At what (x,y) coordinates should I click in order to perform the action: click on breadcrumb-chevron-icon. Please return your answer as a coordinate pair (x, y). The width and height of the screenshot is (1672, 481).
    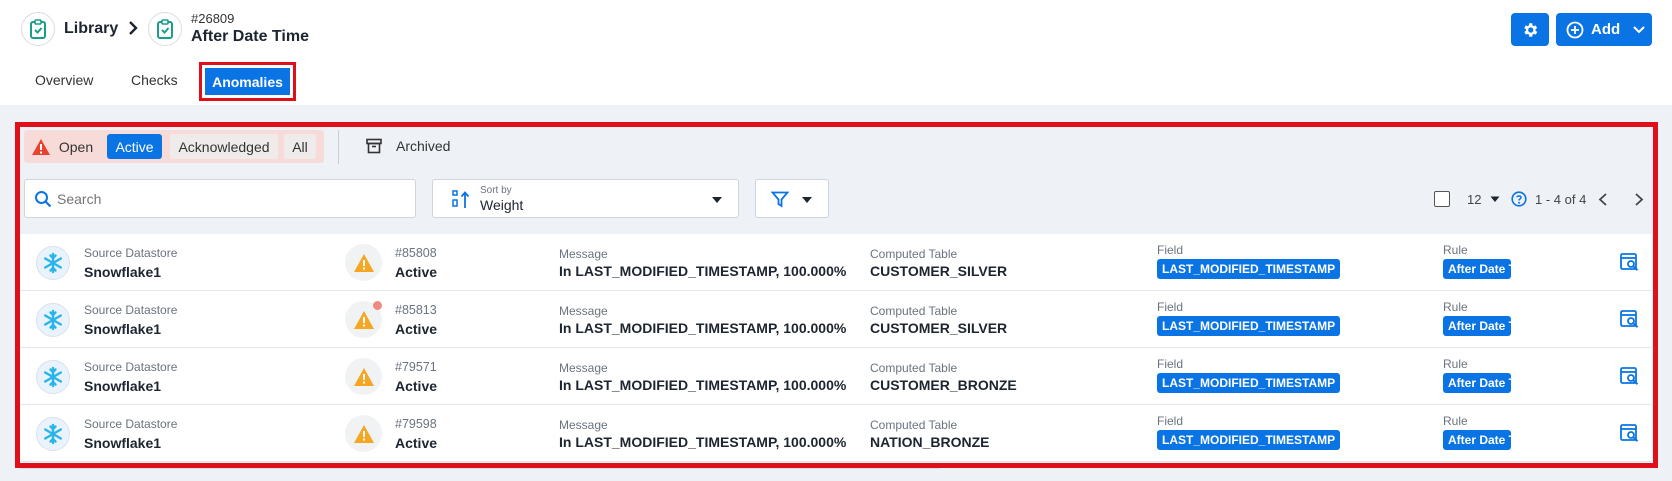
    Looking at the image, I should click on (133, 28).